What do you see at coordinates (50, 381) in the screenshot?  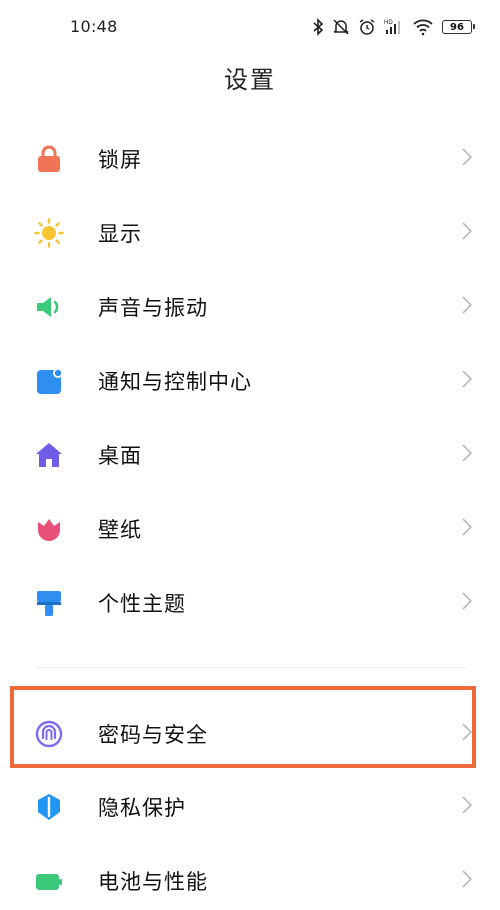 I see `notification-icon` at bounding box center [50, 381].